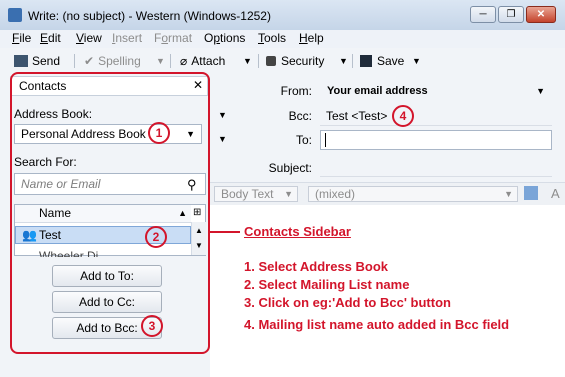 Image resolution: width=565 pixels, height=377 pixels. What do you see at coordinates (555, 193) in the screenshot?
I see `font-size-icon: A` at bounding box center [555, 193].